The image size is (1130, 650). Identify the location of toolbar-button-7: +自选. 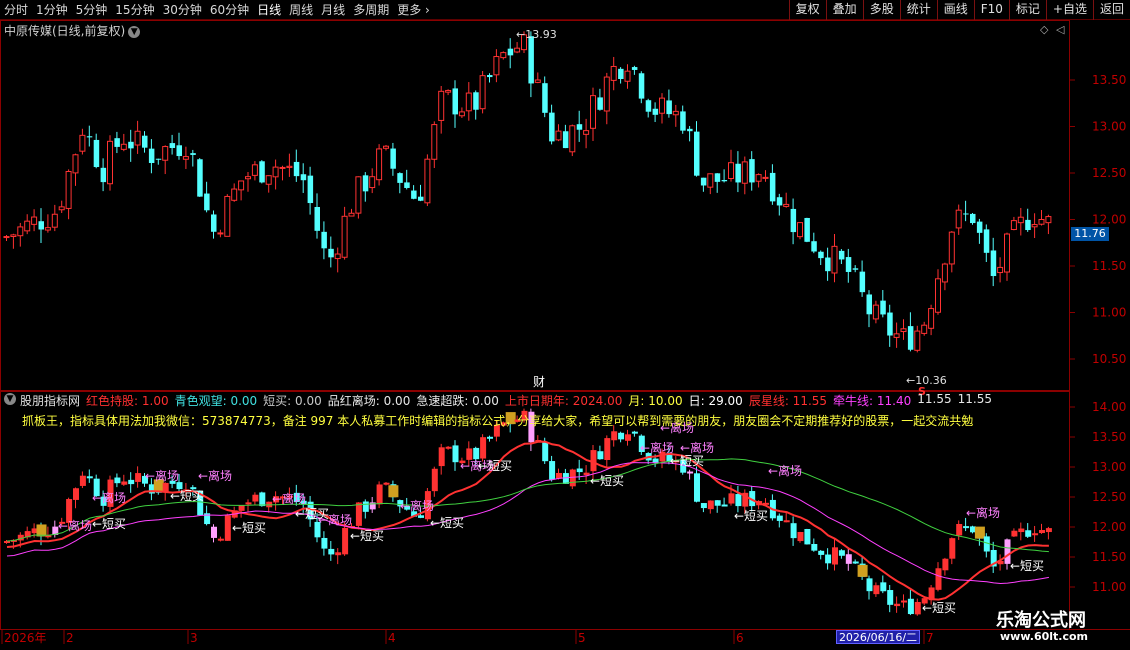
(1069, 10).